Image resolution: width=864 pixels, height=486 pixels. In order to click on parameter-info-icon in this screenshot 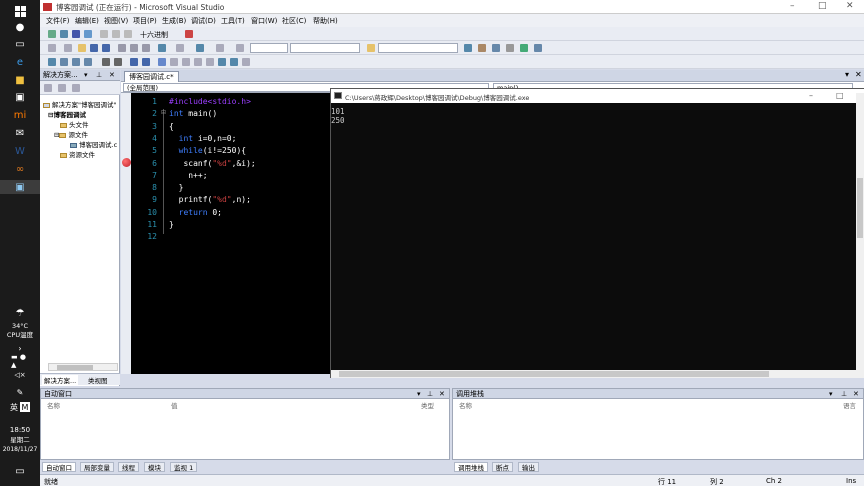, I will do `click(76, 62)`.